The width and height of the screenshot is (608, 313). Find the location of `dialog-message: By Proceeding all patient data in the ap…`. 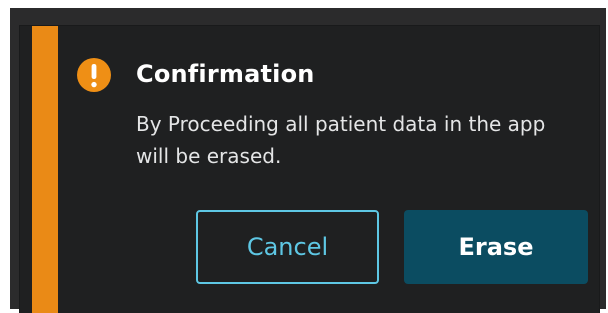

dialog-message: By Proceeding all patient data in the ap… is located at coordinates (341, 140).